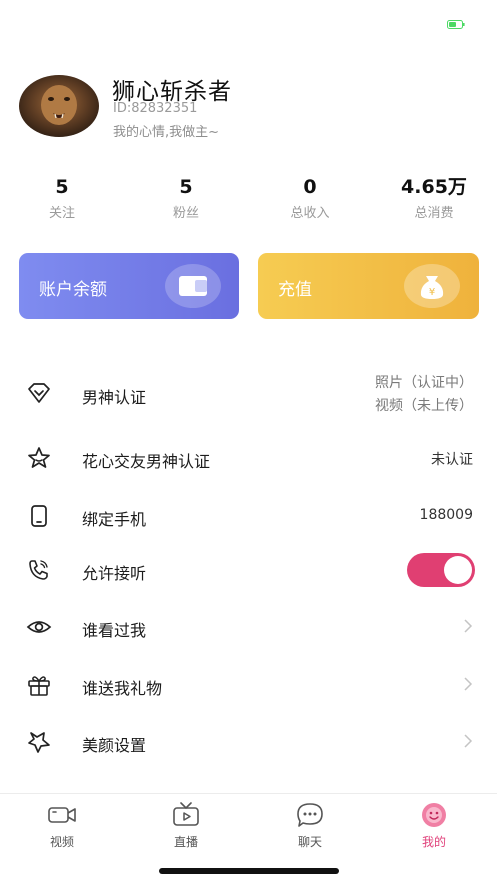  I want to click on stat-label: 总消费, so click(434, 213).